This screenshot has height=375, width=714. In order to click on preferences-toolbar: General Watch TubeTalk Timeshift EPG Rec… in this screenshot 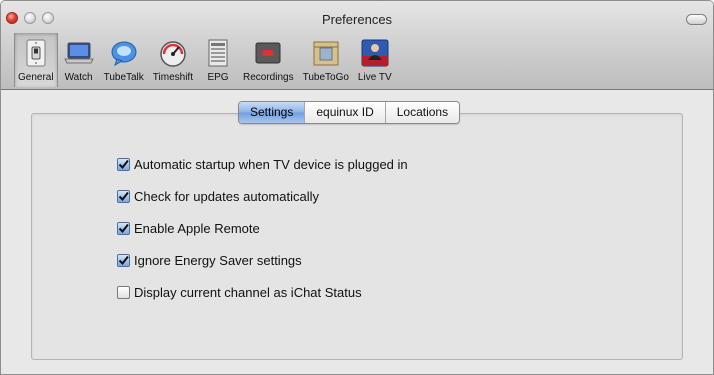, I will do `click(207, 60)`.